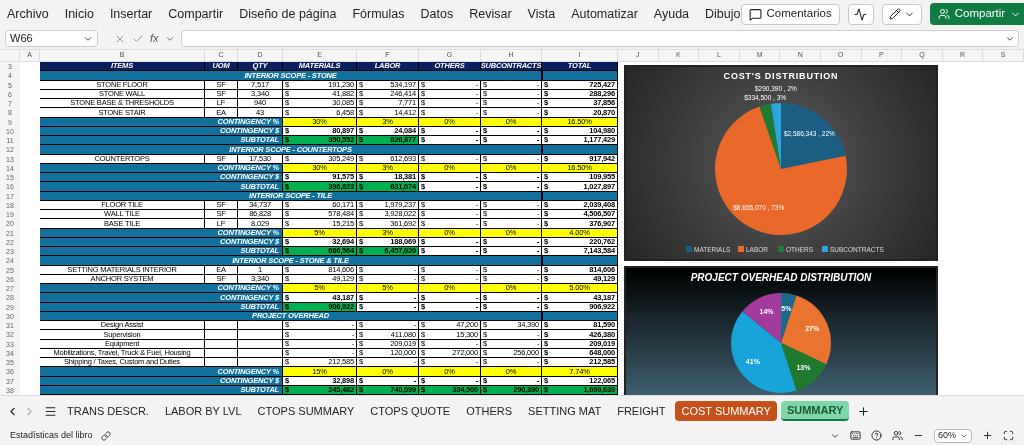 Image resolution: width=1024 pixels, height=445 pixels. I want to click on comments-button: Comentarios, so click(790, 14).